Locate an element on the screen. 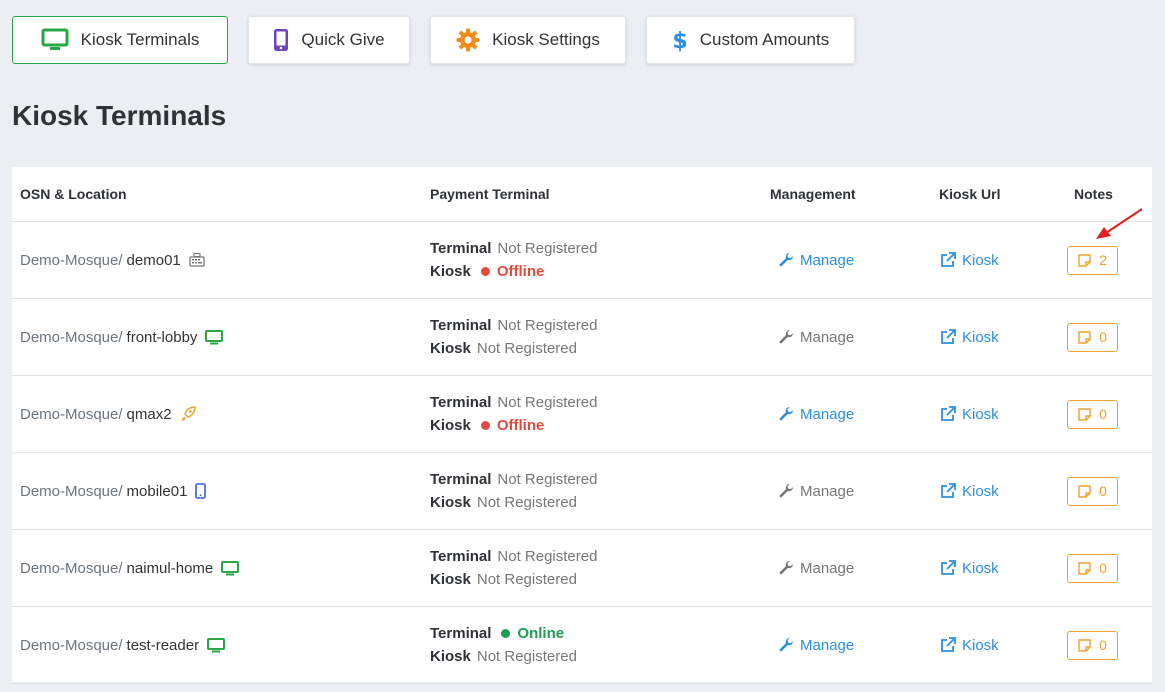  kiosk-status: Offline is located at coordinates (520, 271).